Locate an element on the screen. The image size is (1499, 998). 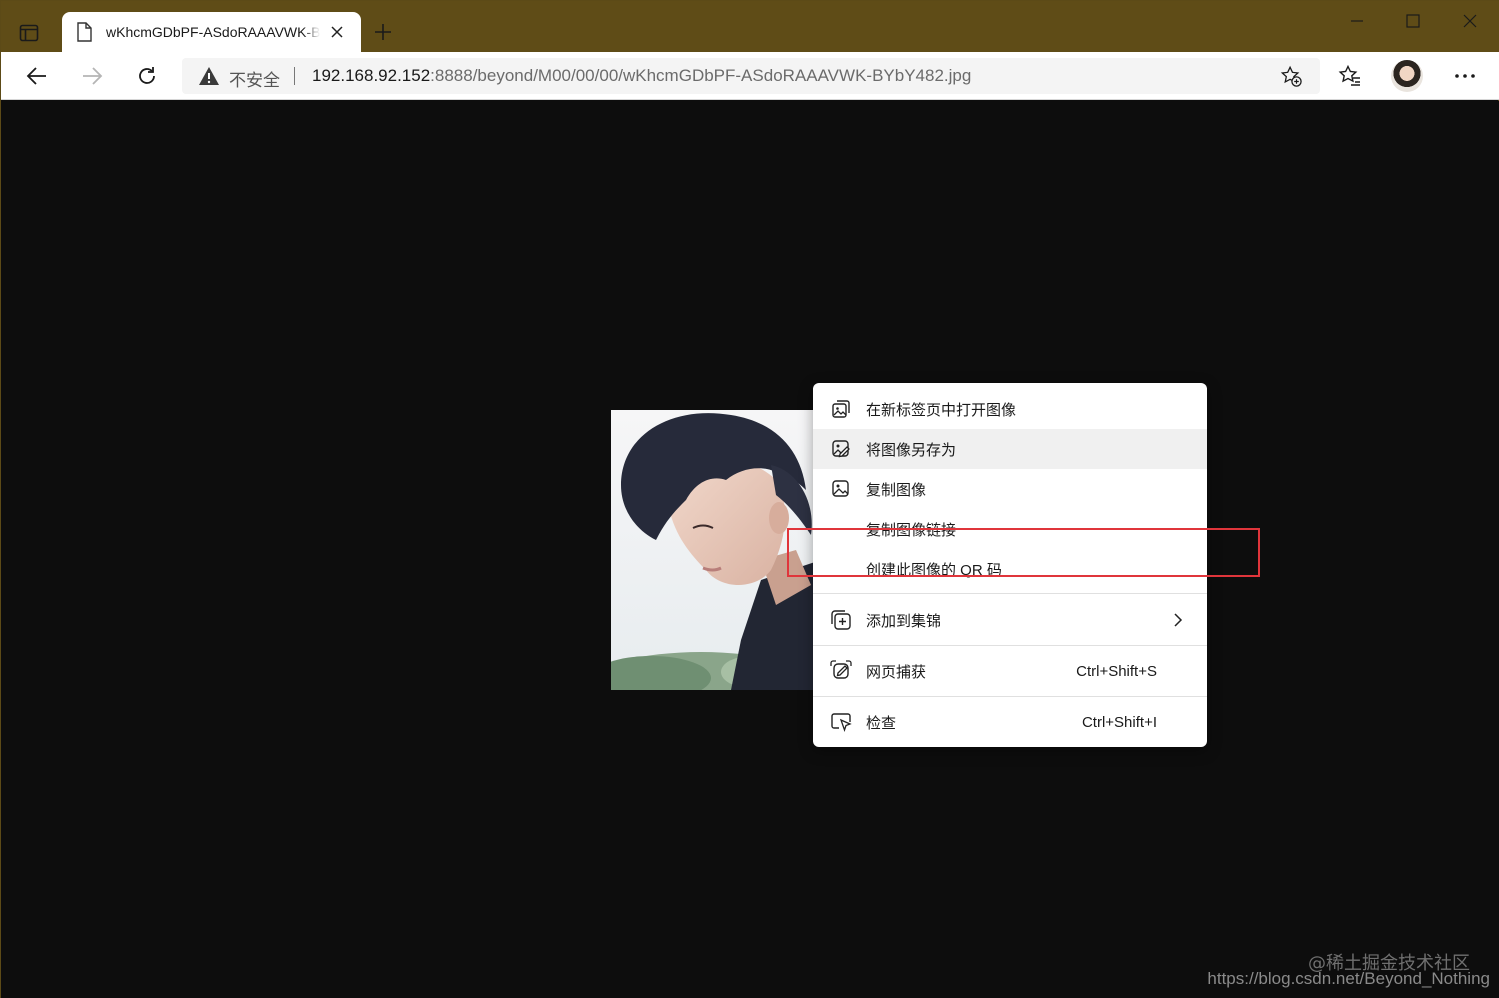
menu-item-label: 复制图像 is located at coordinates (896, 490).